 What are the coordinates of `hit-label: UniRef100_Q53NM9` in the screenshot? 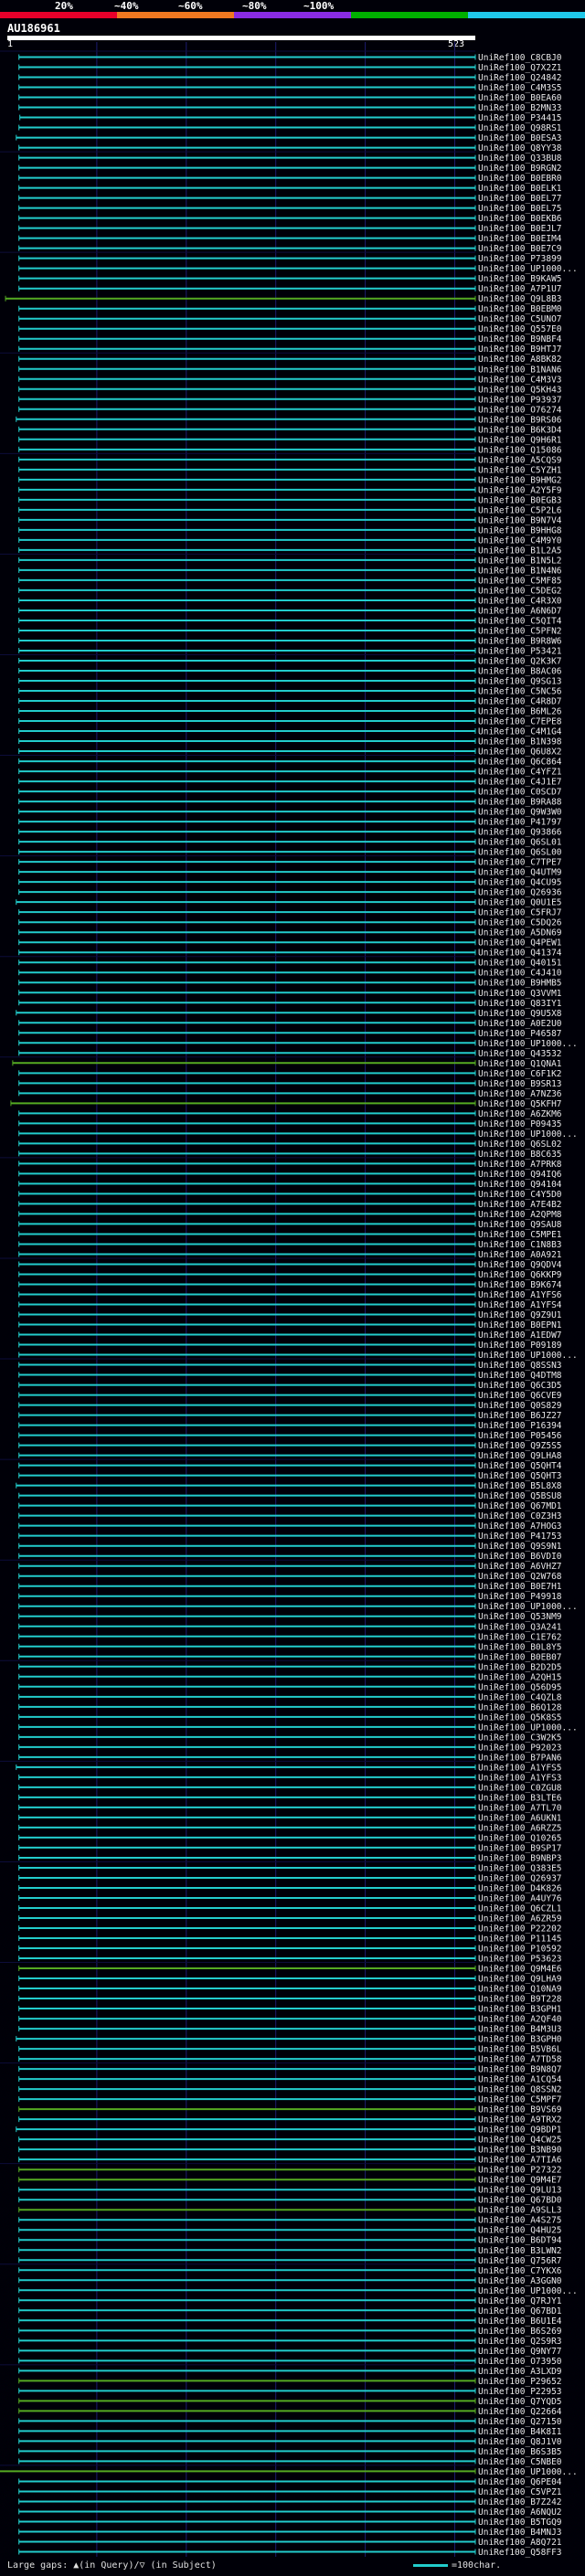 It's located at (520, 1617).